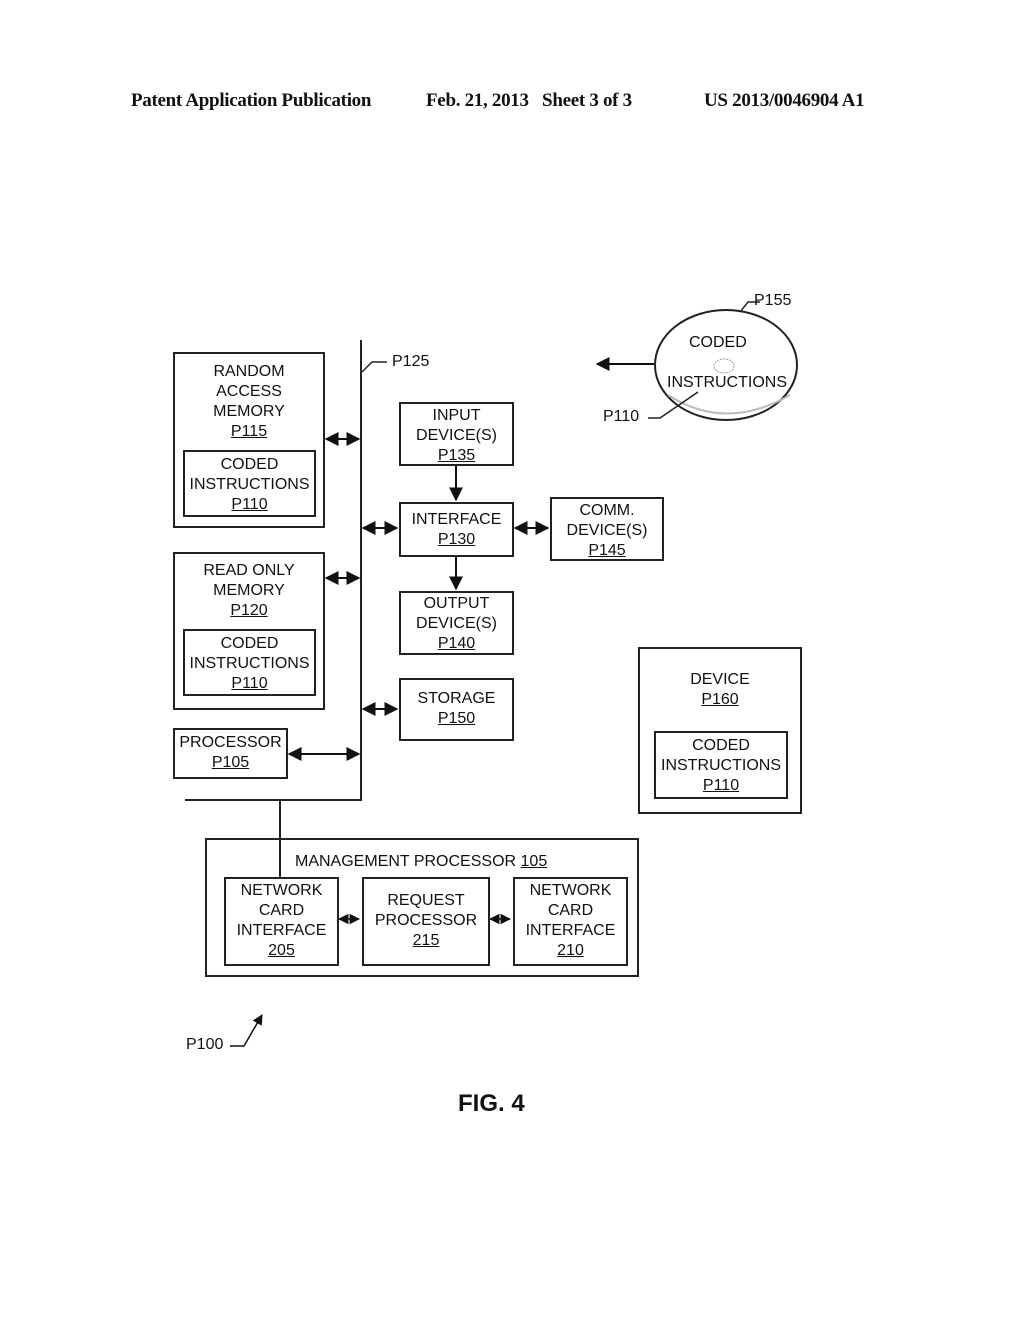  I want to click on figure-label: FIG. 4, so click(491, 1103).